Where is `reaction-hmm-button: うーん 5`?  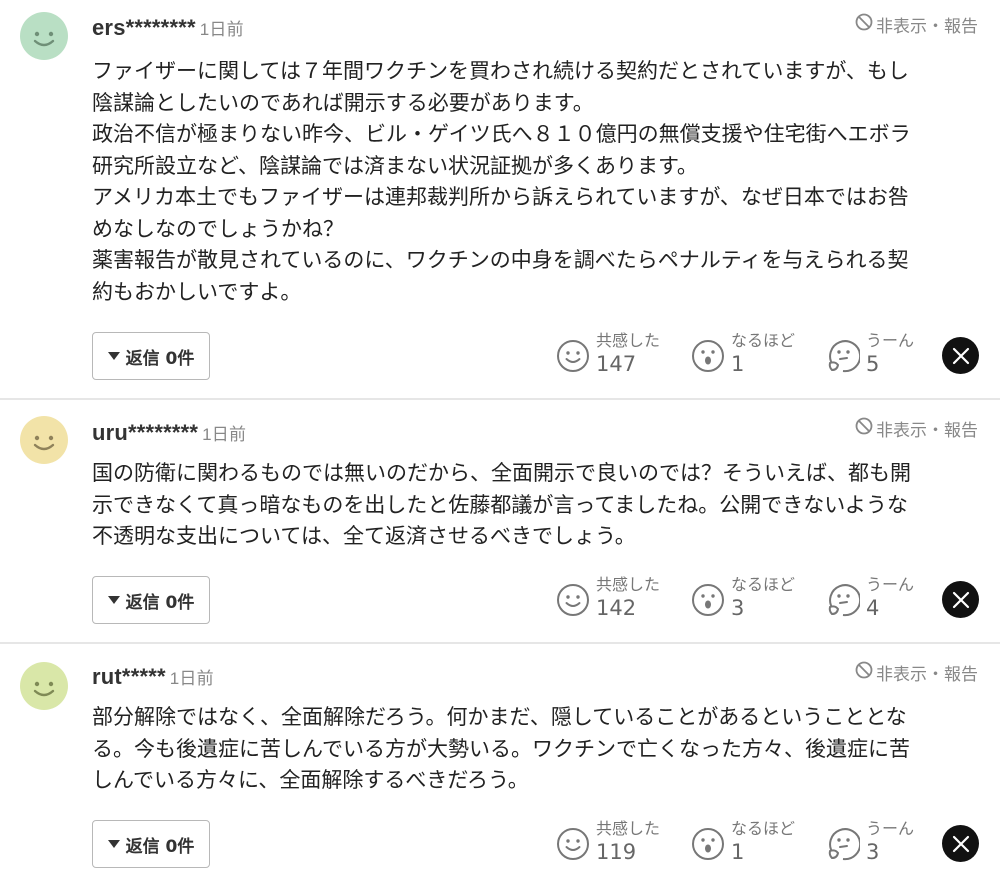
reaction-hmm-button: うーん 5 is located at coordinates (870, 354).